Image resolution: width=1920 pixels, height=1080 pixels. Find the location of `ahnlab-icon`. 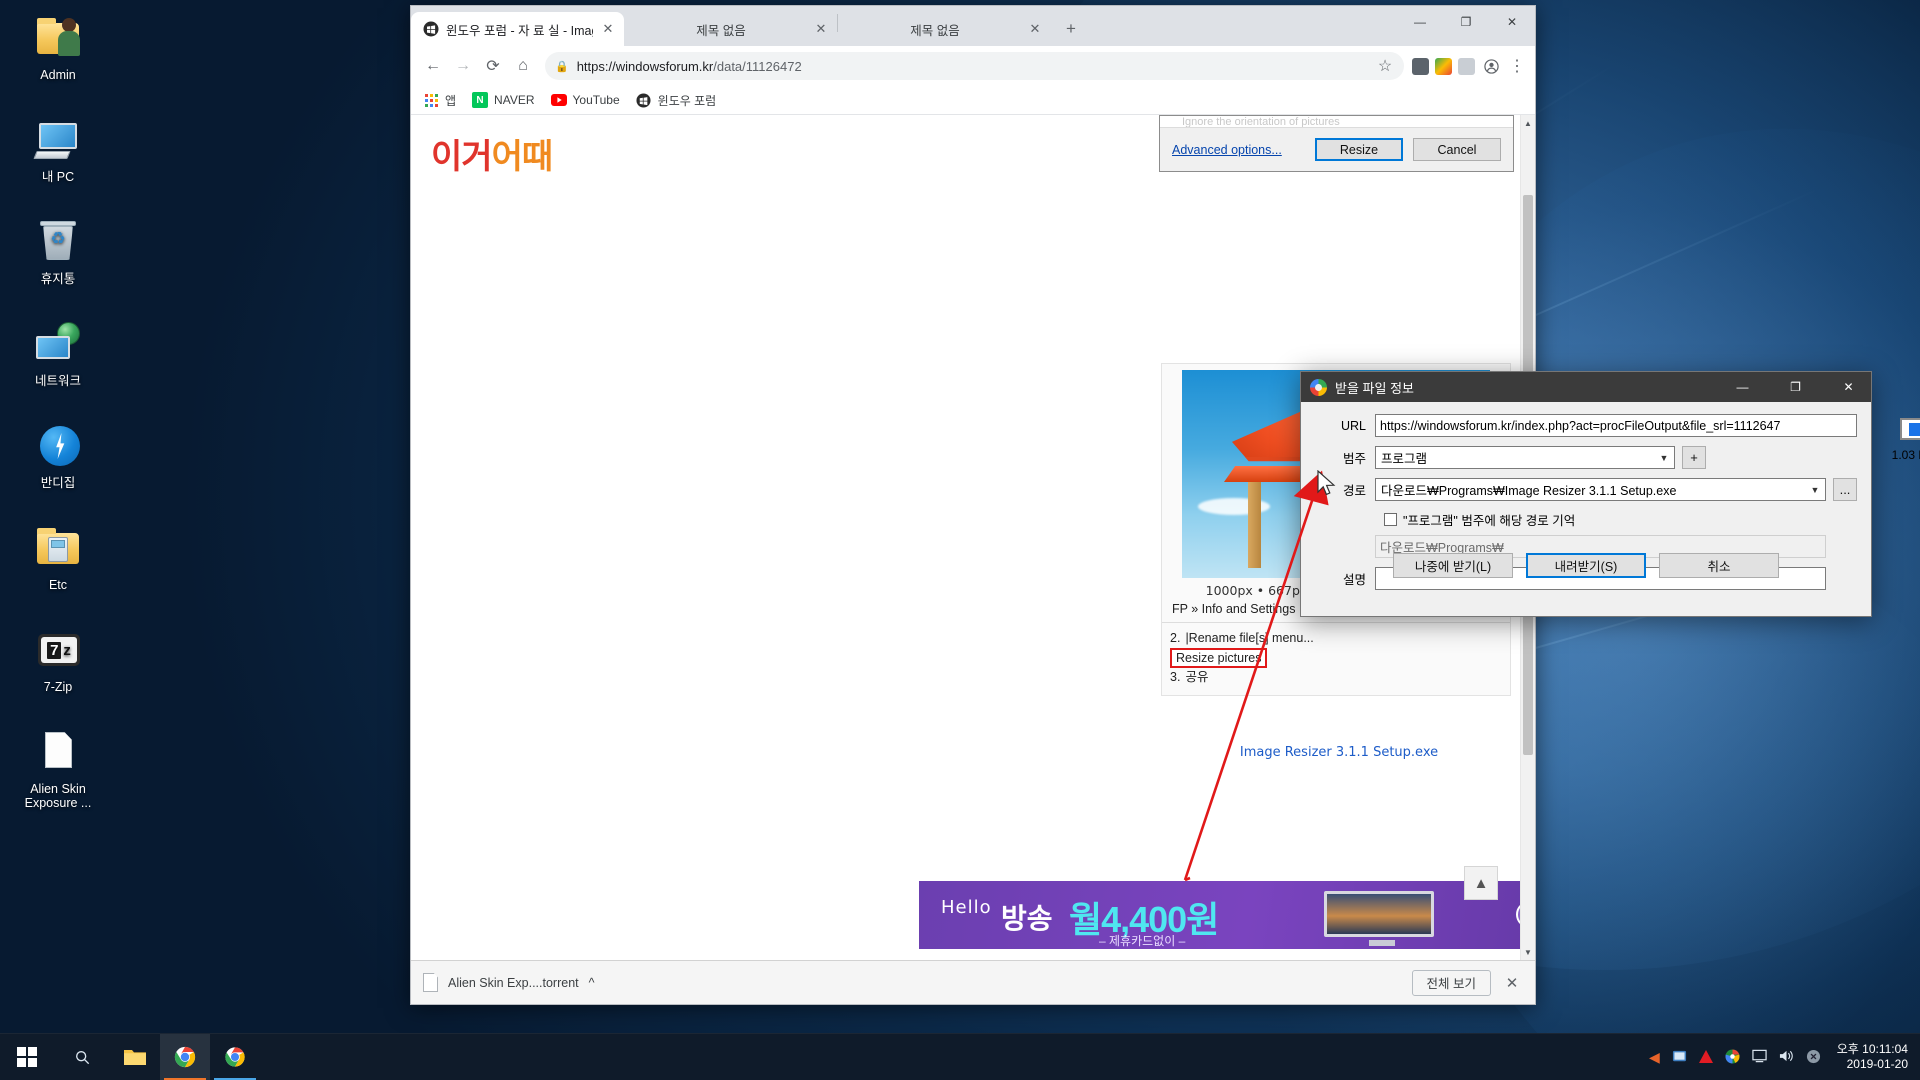

ahnlab-icon is located at coordinates (1705, 1057).